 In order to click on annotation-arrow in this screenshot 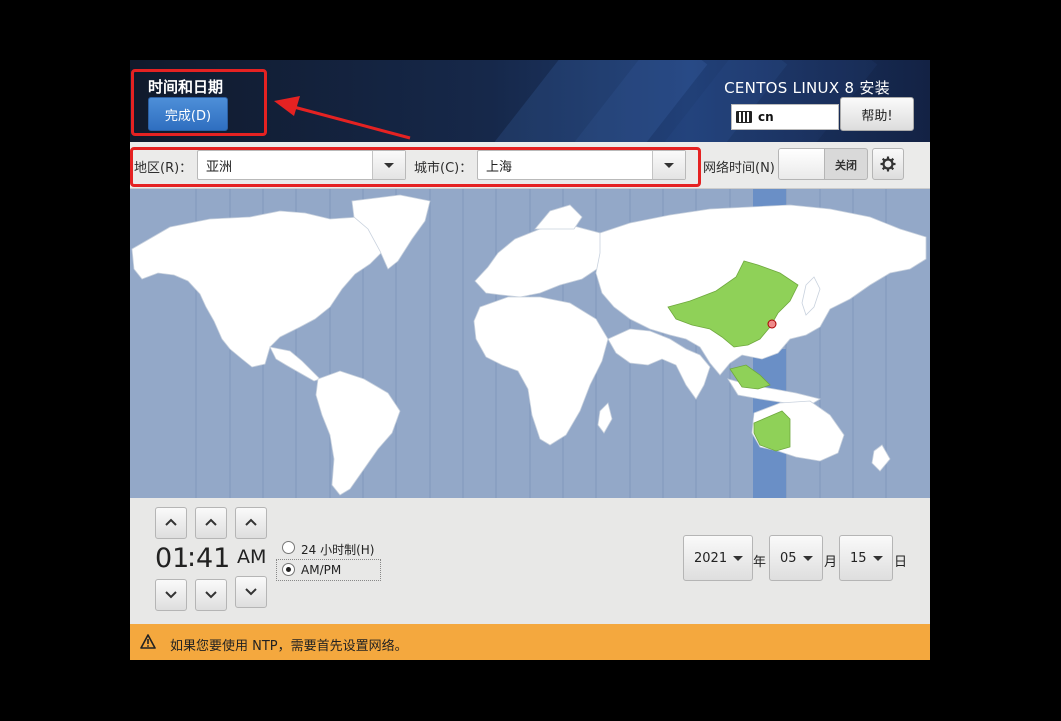, I will do `click(342, 118)`.